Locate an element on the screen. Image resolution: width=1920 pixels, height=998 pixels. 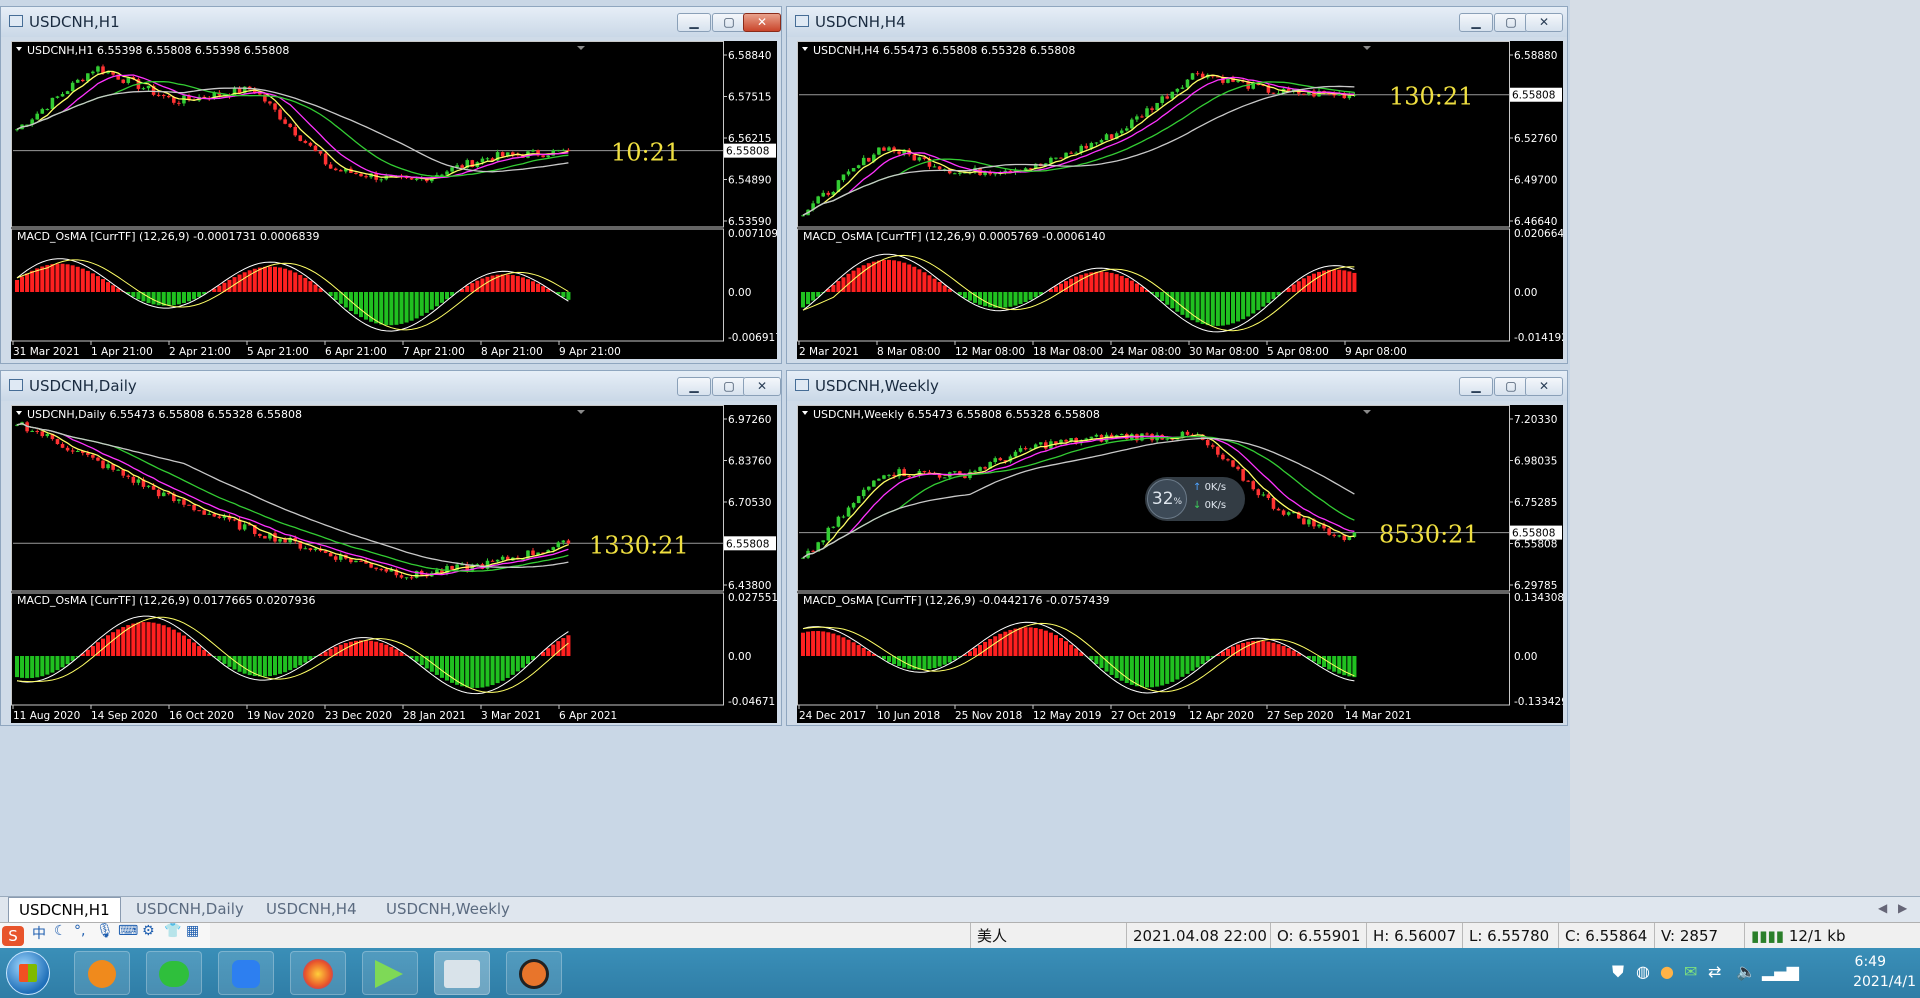
taskbar-app-feishu is located at coordinates (246, 973).